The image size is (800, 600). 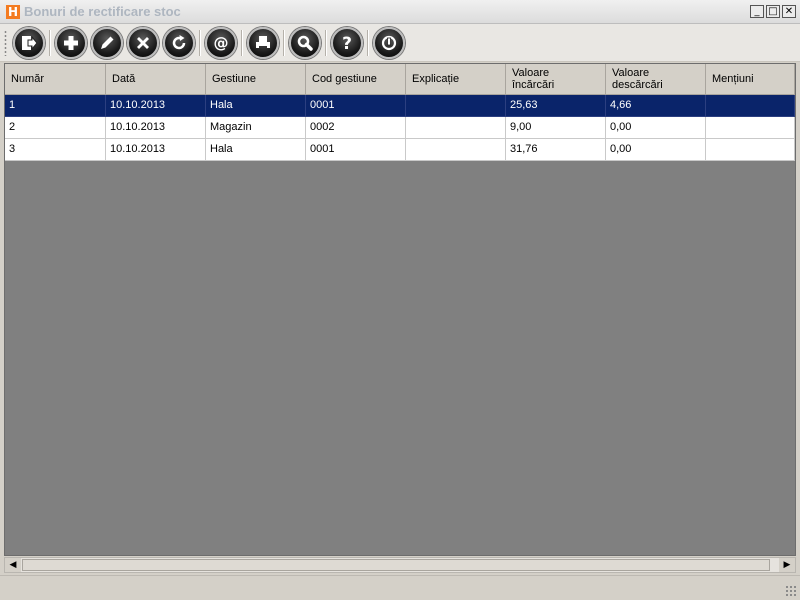 What do you see at coordinates (55, 128) in the screenshot?
I see `table-cell: 2` at bounding box center [55, 128].